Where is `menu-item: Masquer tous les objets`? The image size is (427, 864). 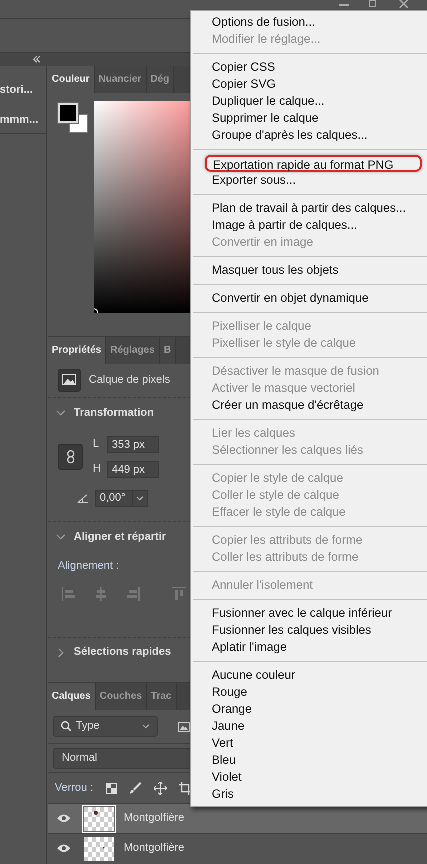
menu-item: Masquer tous les objets is located at coordinates (309, 270).